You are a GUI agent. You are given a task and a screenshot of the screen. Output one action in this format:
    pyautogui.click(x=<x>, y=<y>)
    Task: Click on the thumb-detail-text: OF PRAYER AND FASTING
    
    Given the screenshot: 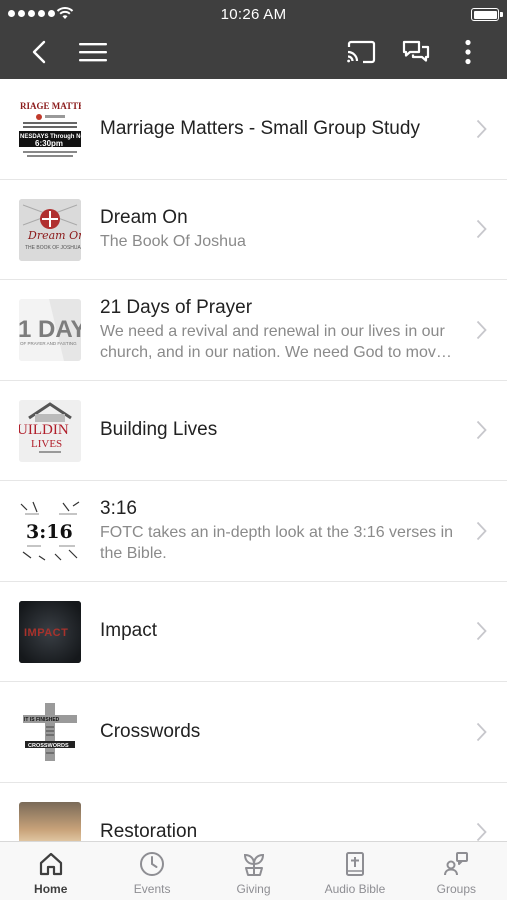 What is the action you would take?
    pyautogui.click(x=48, y=343)
    